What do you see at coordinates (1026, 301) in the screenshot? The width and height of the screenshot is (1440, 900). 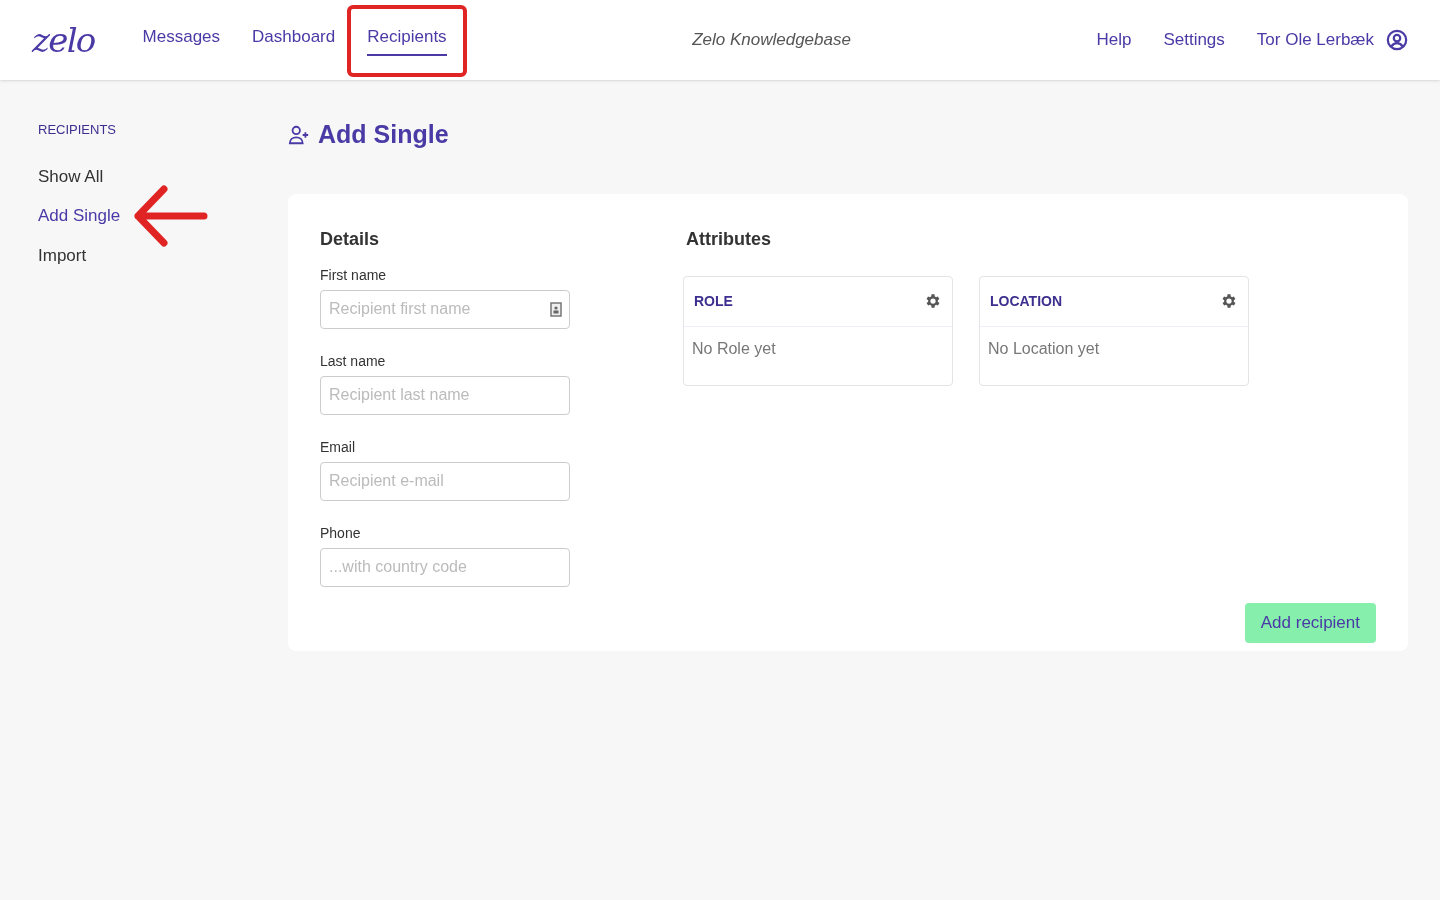 I see `attribute-title: LOCATION` at bounding box center [1026, 301].